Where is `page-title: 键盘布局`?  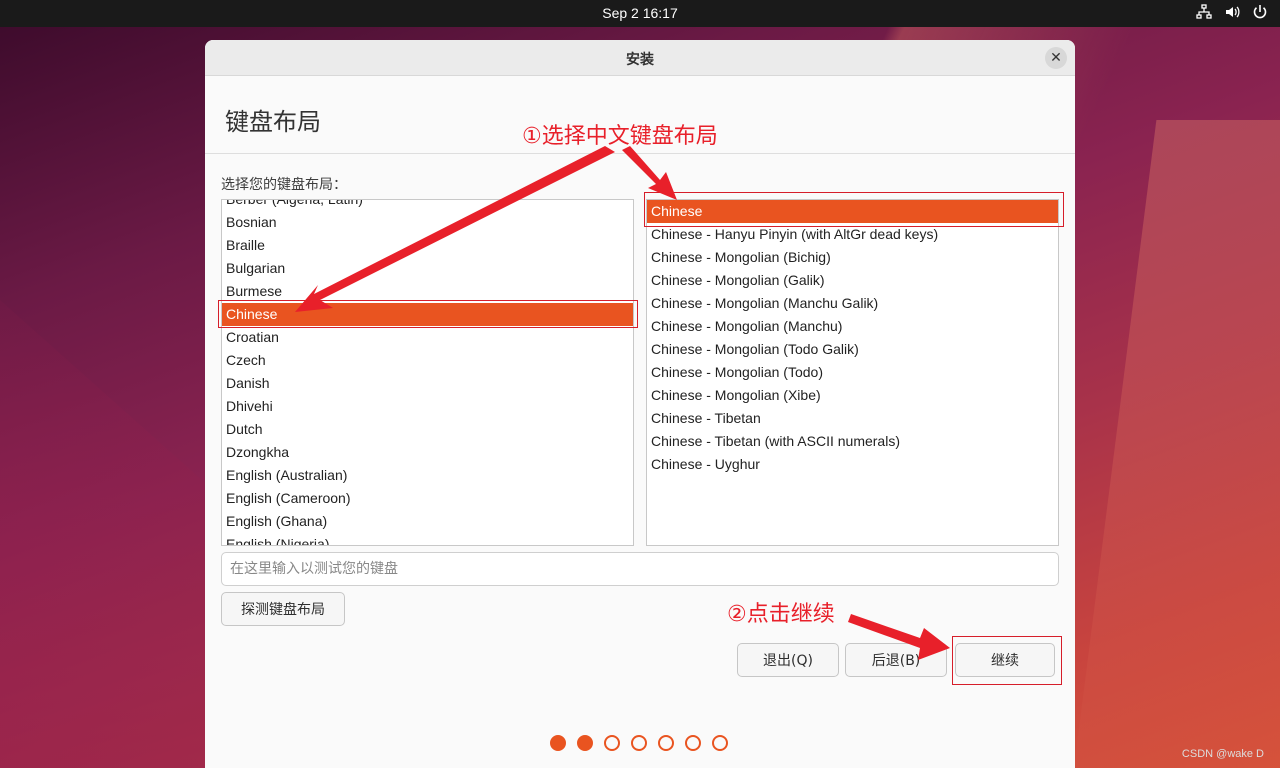
page-title: 键盘布局 is located at coordinates (273, 122).